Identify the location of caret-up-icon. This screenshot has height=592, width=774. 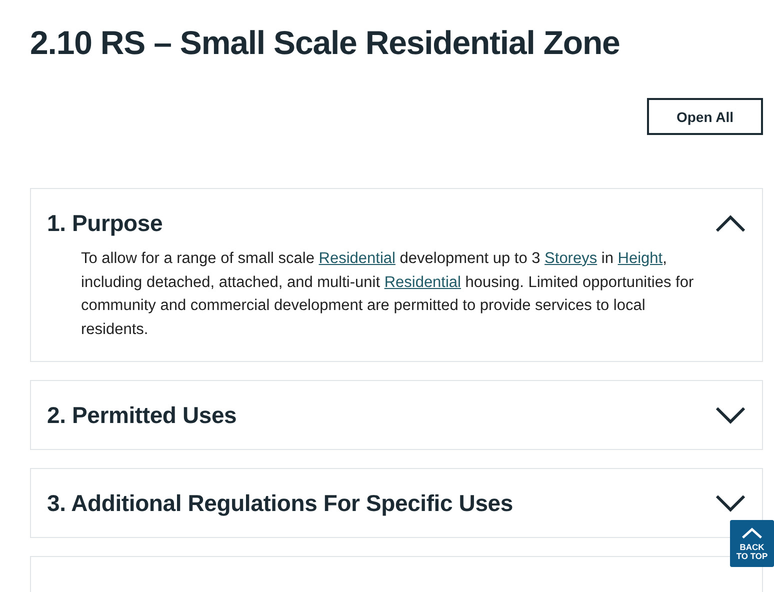
(752, 532).